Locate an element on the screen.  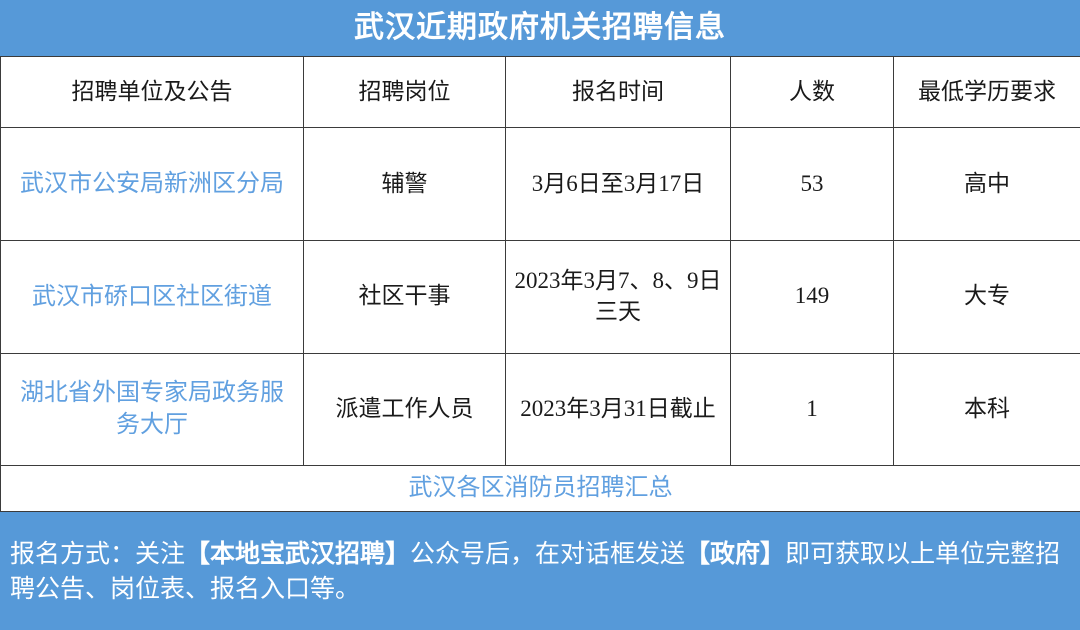
cell-count: 53 is located at coordinates (812, 184).